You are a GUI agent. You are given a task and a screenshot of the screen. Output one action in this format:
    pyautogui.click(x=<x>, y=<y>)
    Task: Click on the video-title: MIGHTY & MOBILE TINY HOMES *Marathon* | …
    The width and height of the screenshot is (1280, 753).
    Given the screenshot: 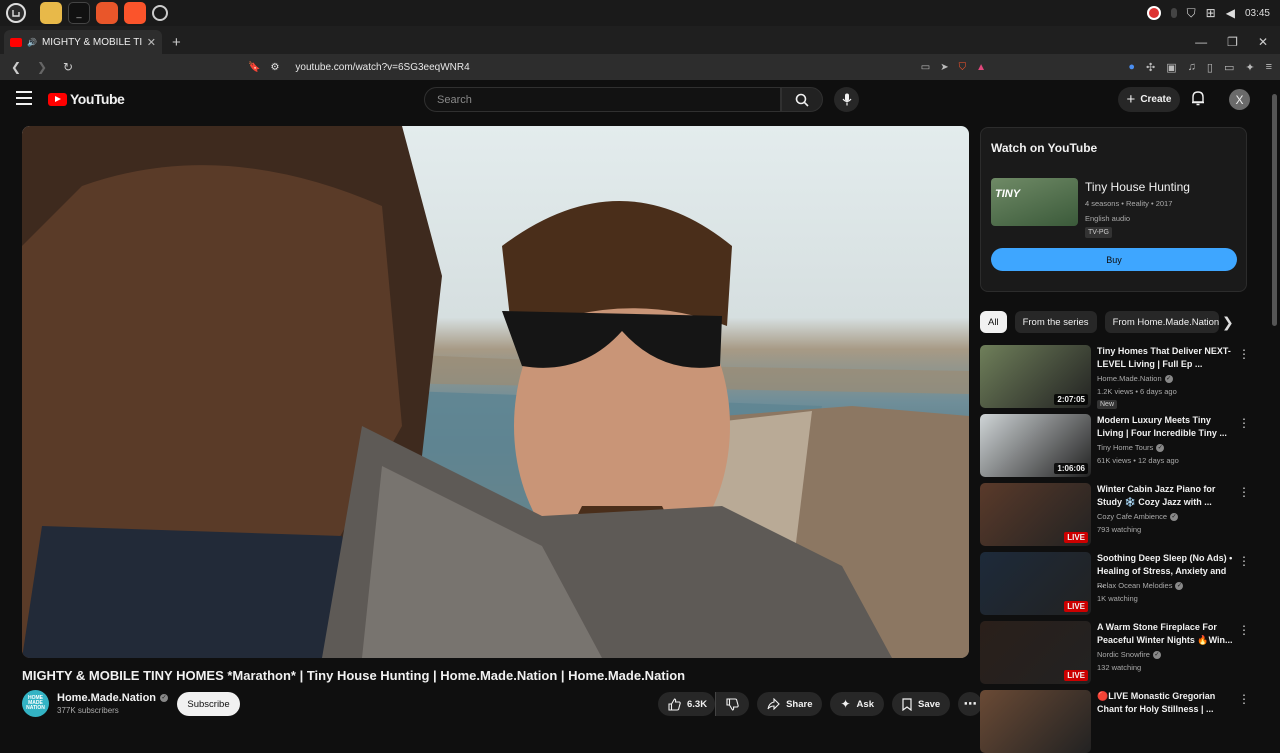 What is the action you would take?
    pyautogui.click(x=354, y=675)
    